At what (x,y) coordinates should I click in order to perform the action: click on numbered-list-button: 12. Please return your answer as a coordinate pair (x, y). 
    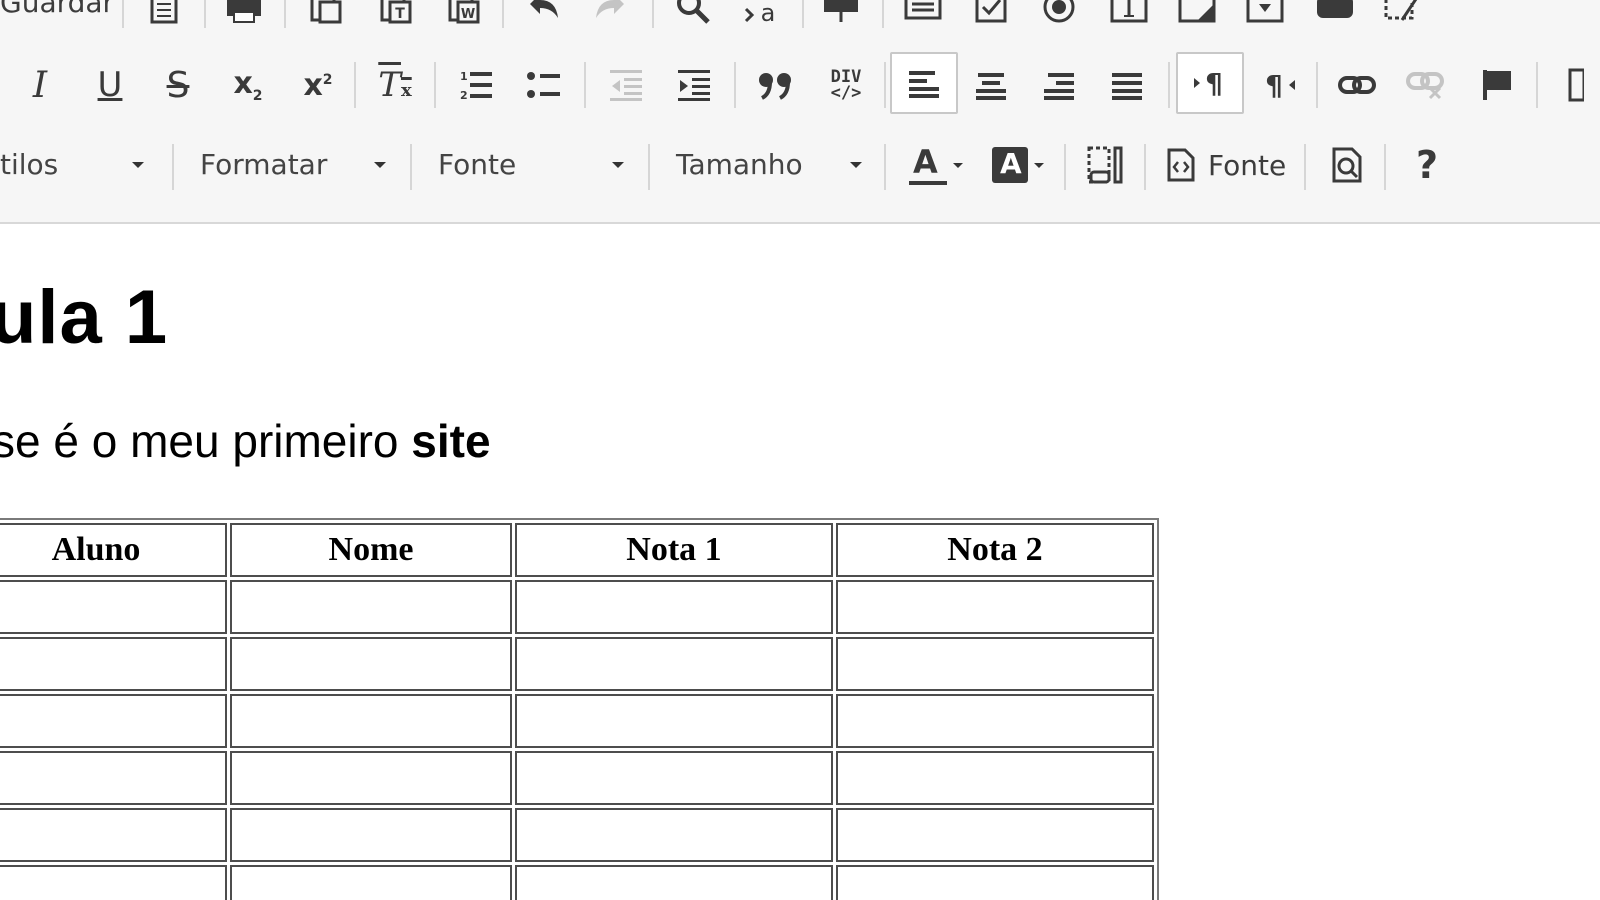
    Looking at the image, I should click on (476, 85).